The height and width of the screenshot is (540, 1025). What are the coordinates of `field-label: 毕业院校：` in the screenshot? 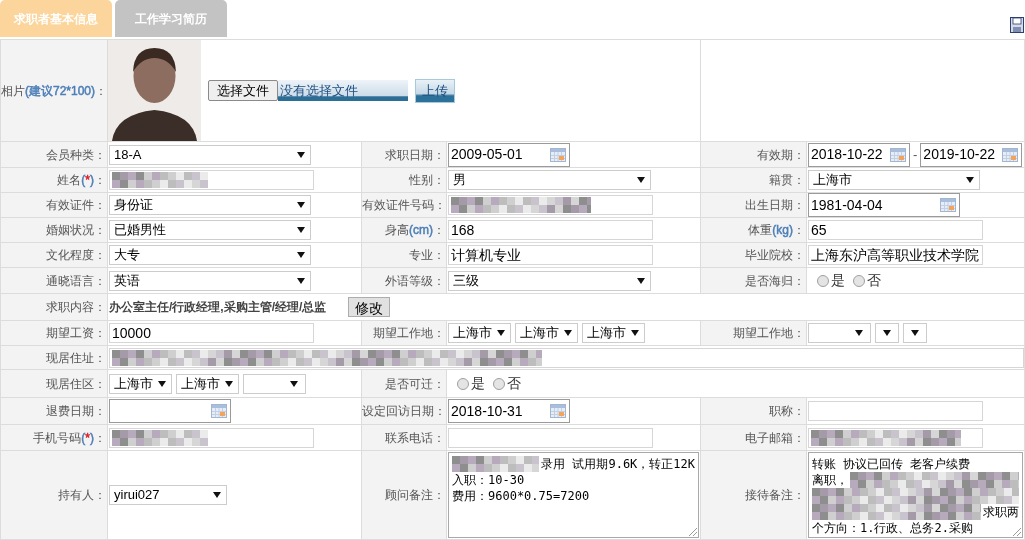 It's located at (775, 255).